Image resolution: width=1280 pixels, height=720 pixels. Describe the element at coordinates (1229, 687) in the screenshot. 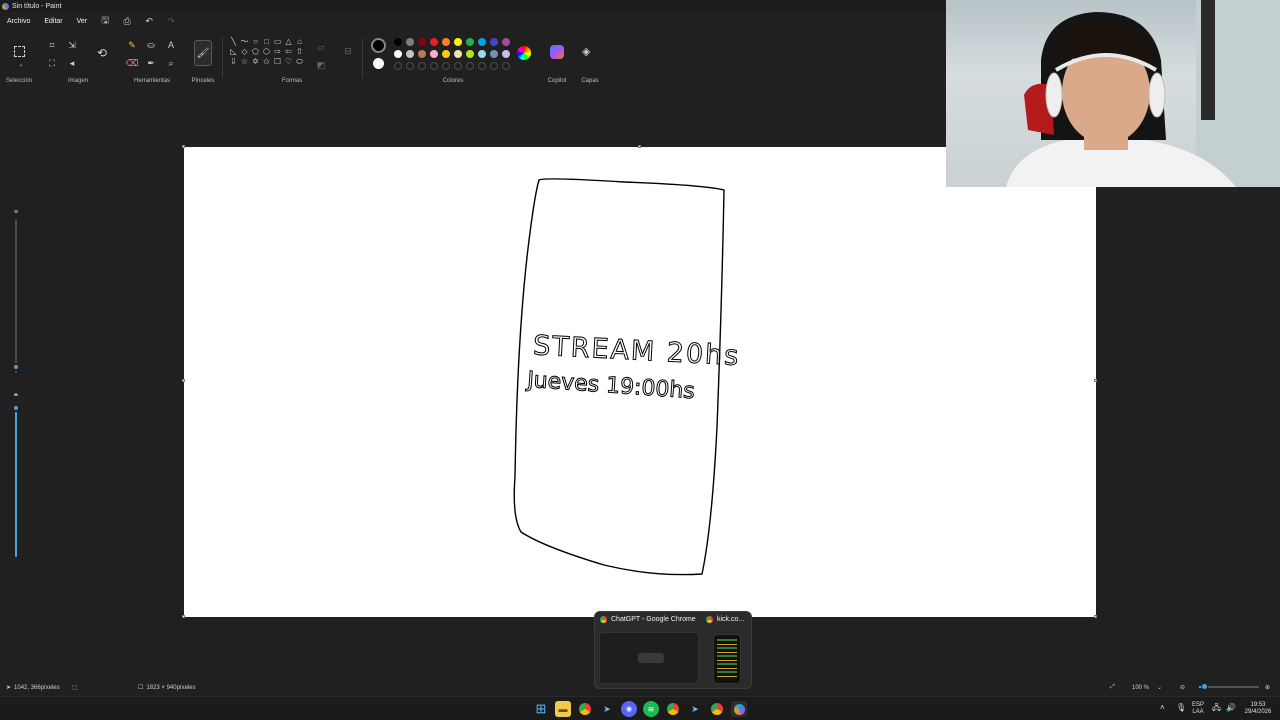

I see `zoom-slider-track` at that location.